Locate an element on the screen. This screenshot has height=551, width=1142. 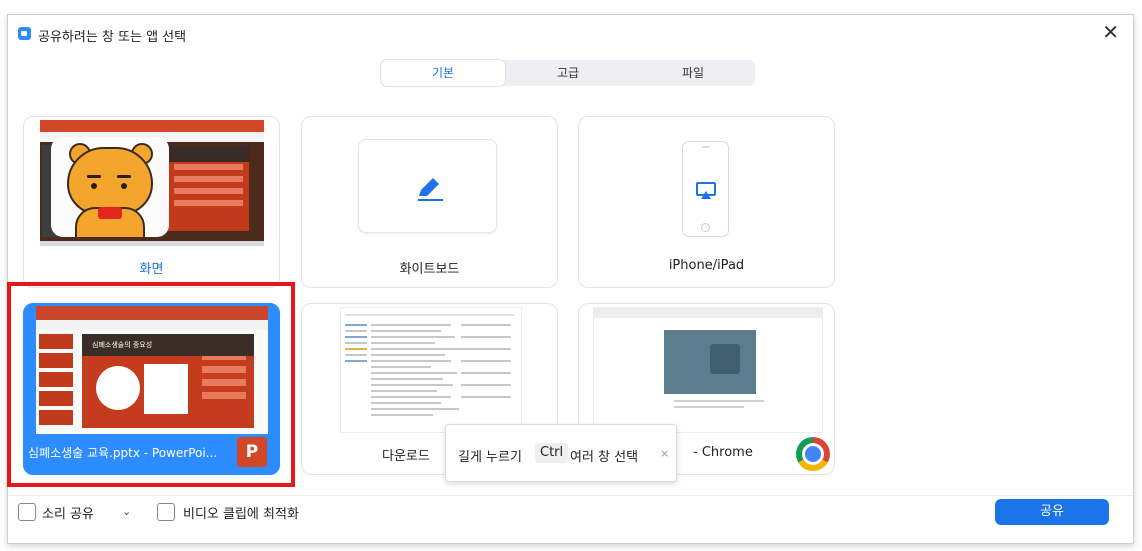
card-iphone: iPhone/iPad is located at coordinates (706, 202).